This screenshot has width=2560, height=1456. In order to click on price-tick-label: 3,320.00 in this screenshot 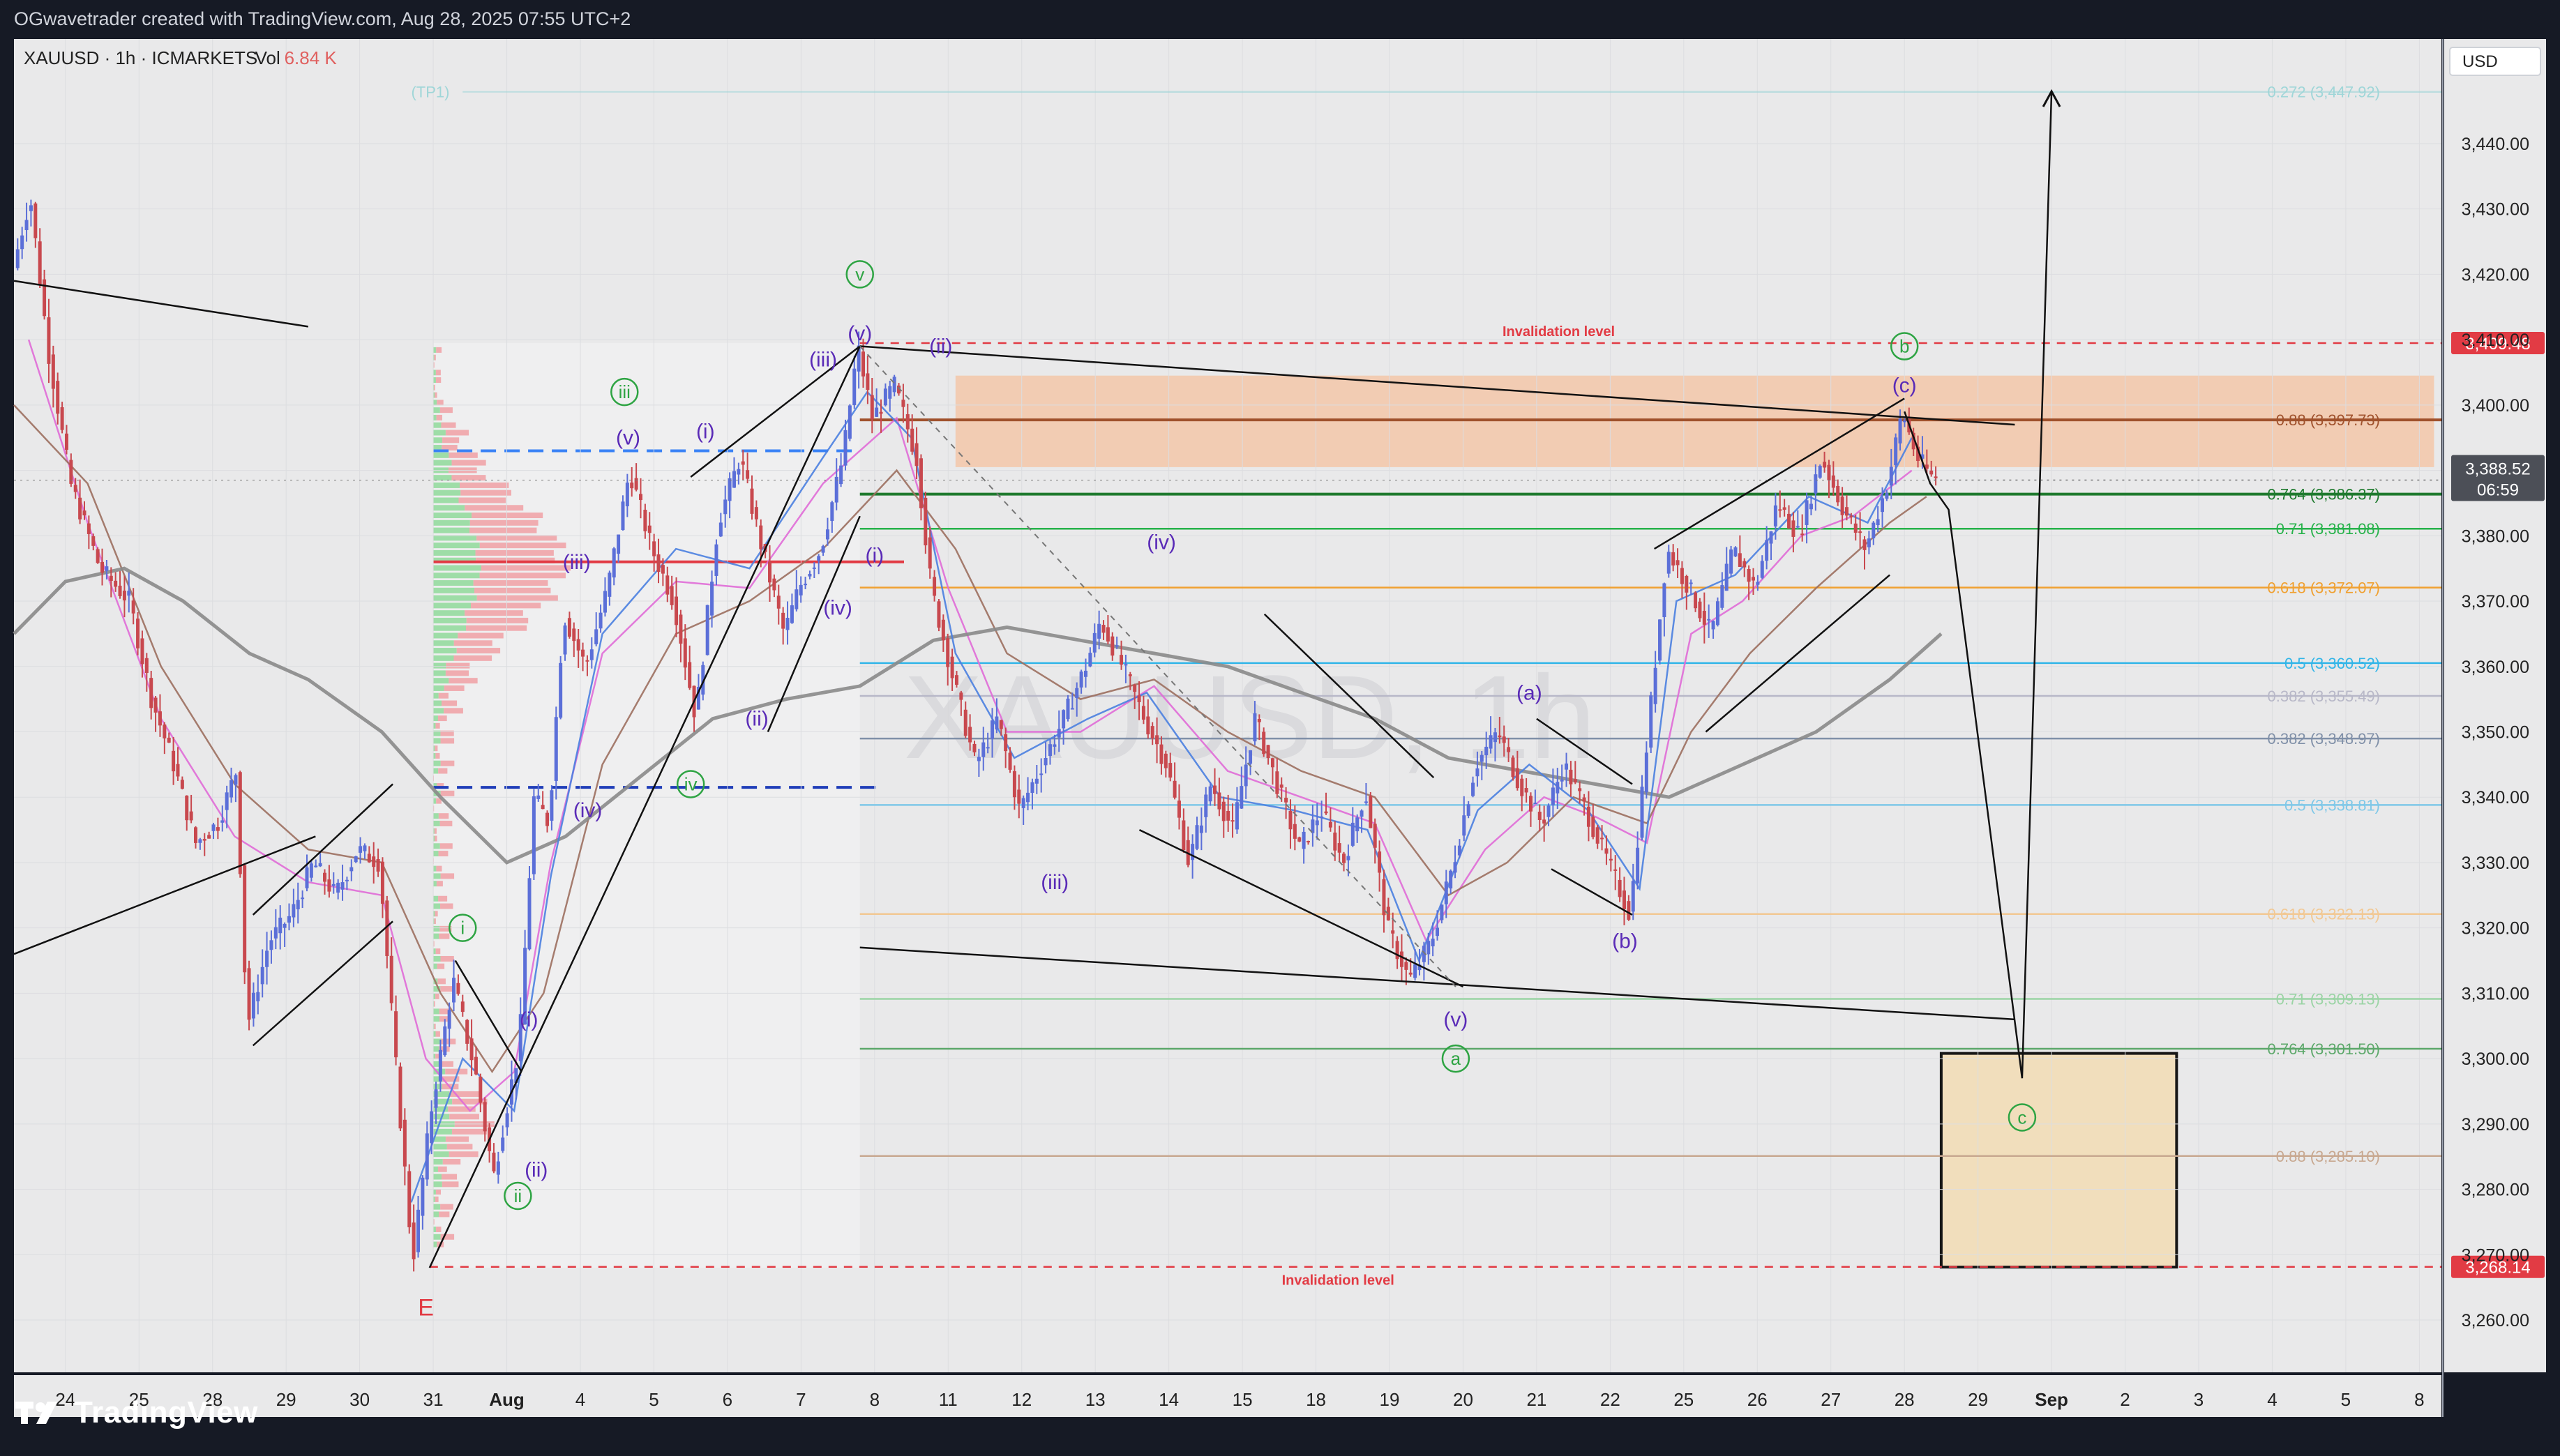, I will do `click(2495, 929)`.